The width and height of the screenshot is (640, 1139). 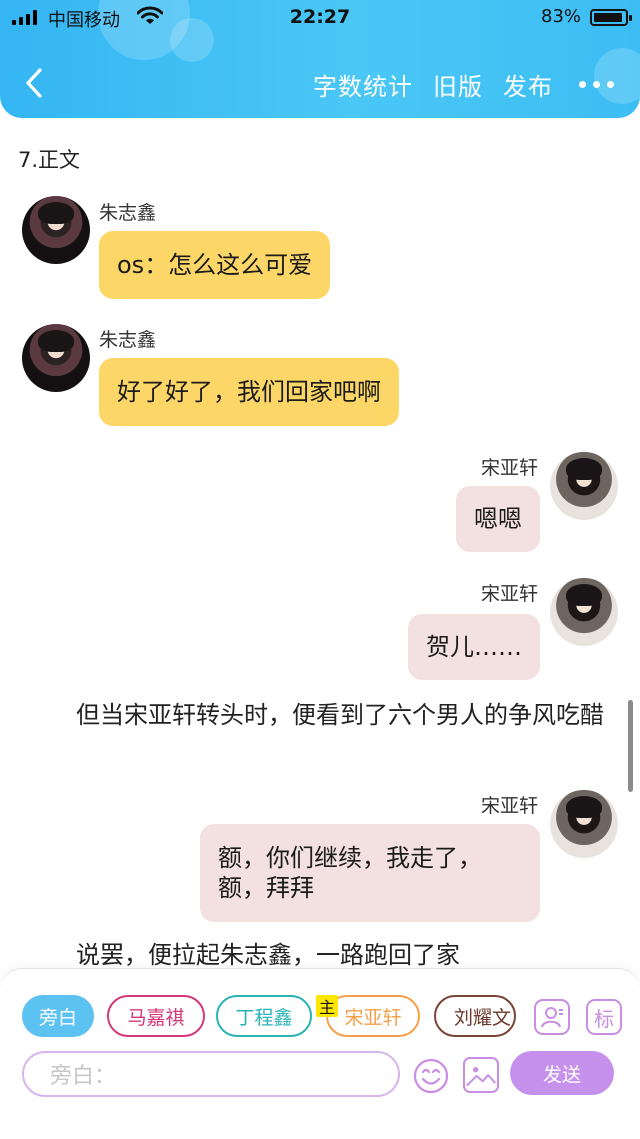 What do you see at coordinates (58, 1016) in the screenshot?
I see `role-chip-narration: 旁白` at bounding box center [58, 1016].